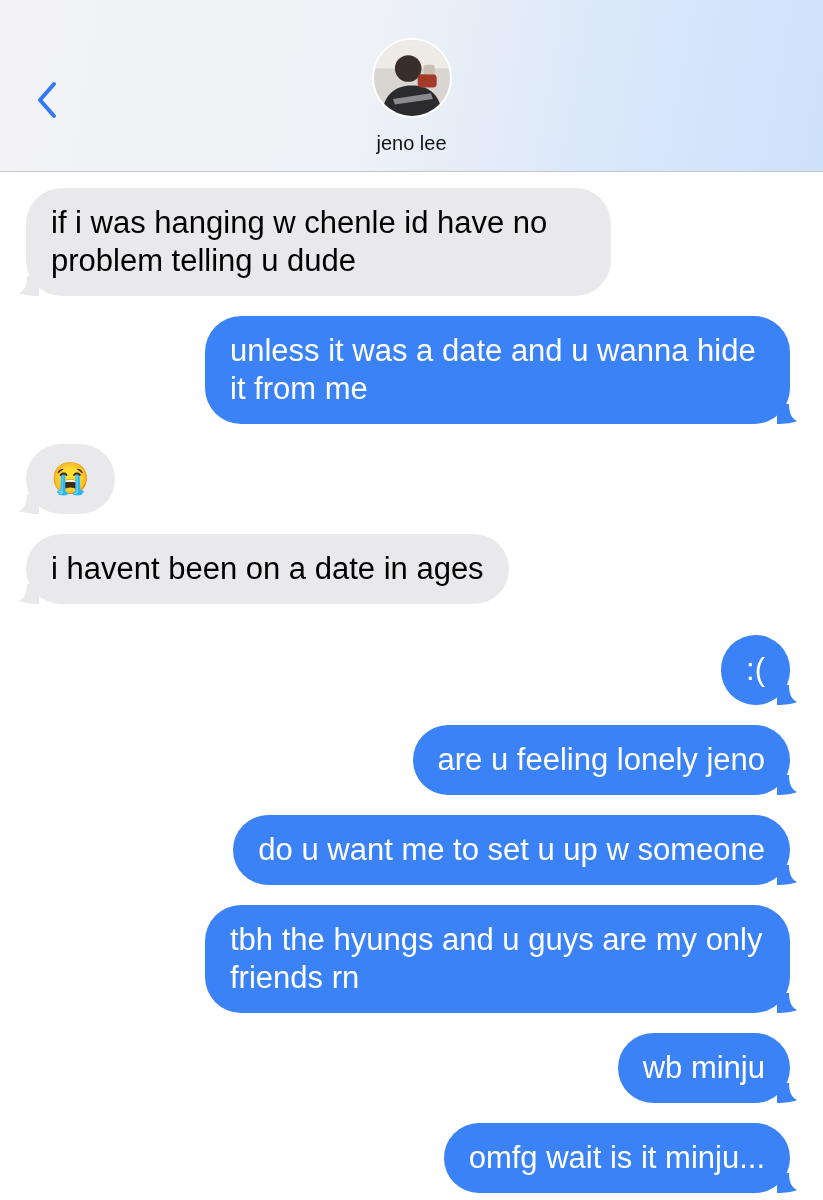 This screenshot has width=823, height=1200. What do you see at coordinates (411, 143) in the screenshot?
I see `contact-name: jeno lee` at bounding box center [411, 143].